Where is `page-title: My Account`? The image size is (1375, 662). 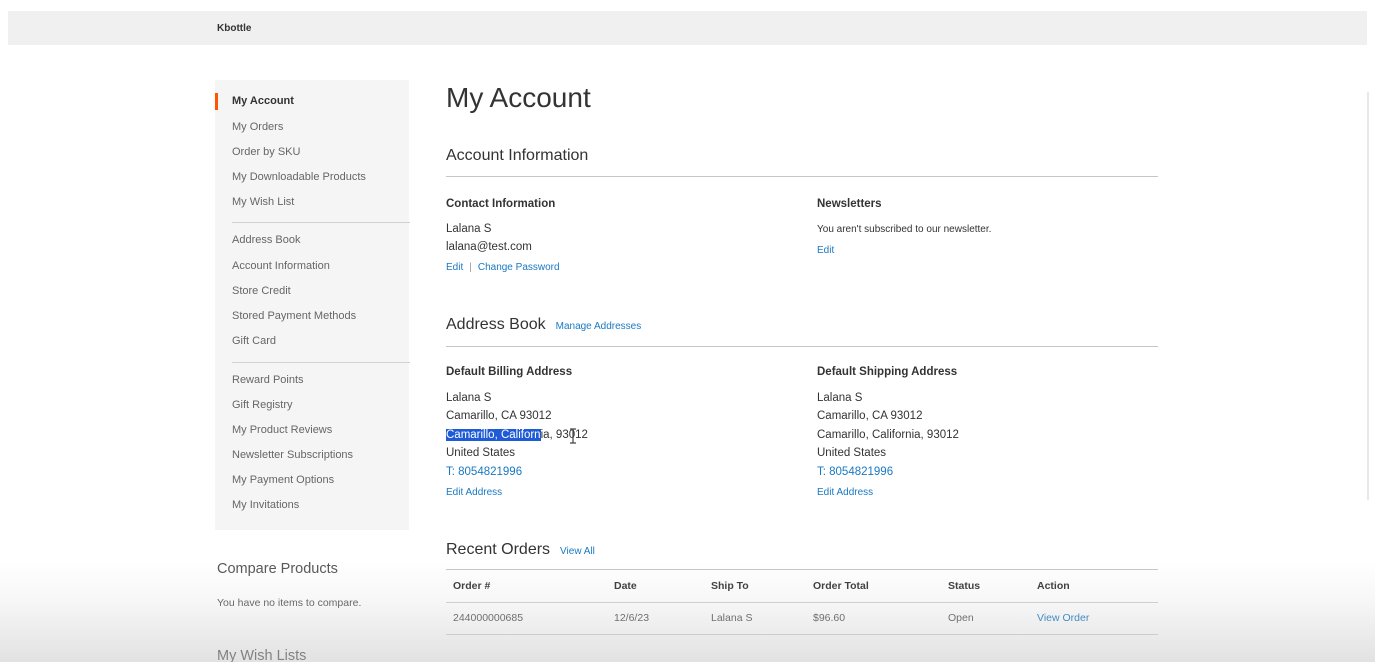
page-title: My Account is located at coordinates (518, 97).